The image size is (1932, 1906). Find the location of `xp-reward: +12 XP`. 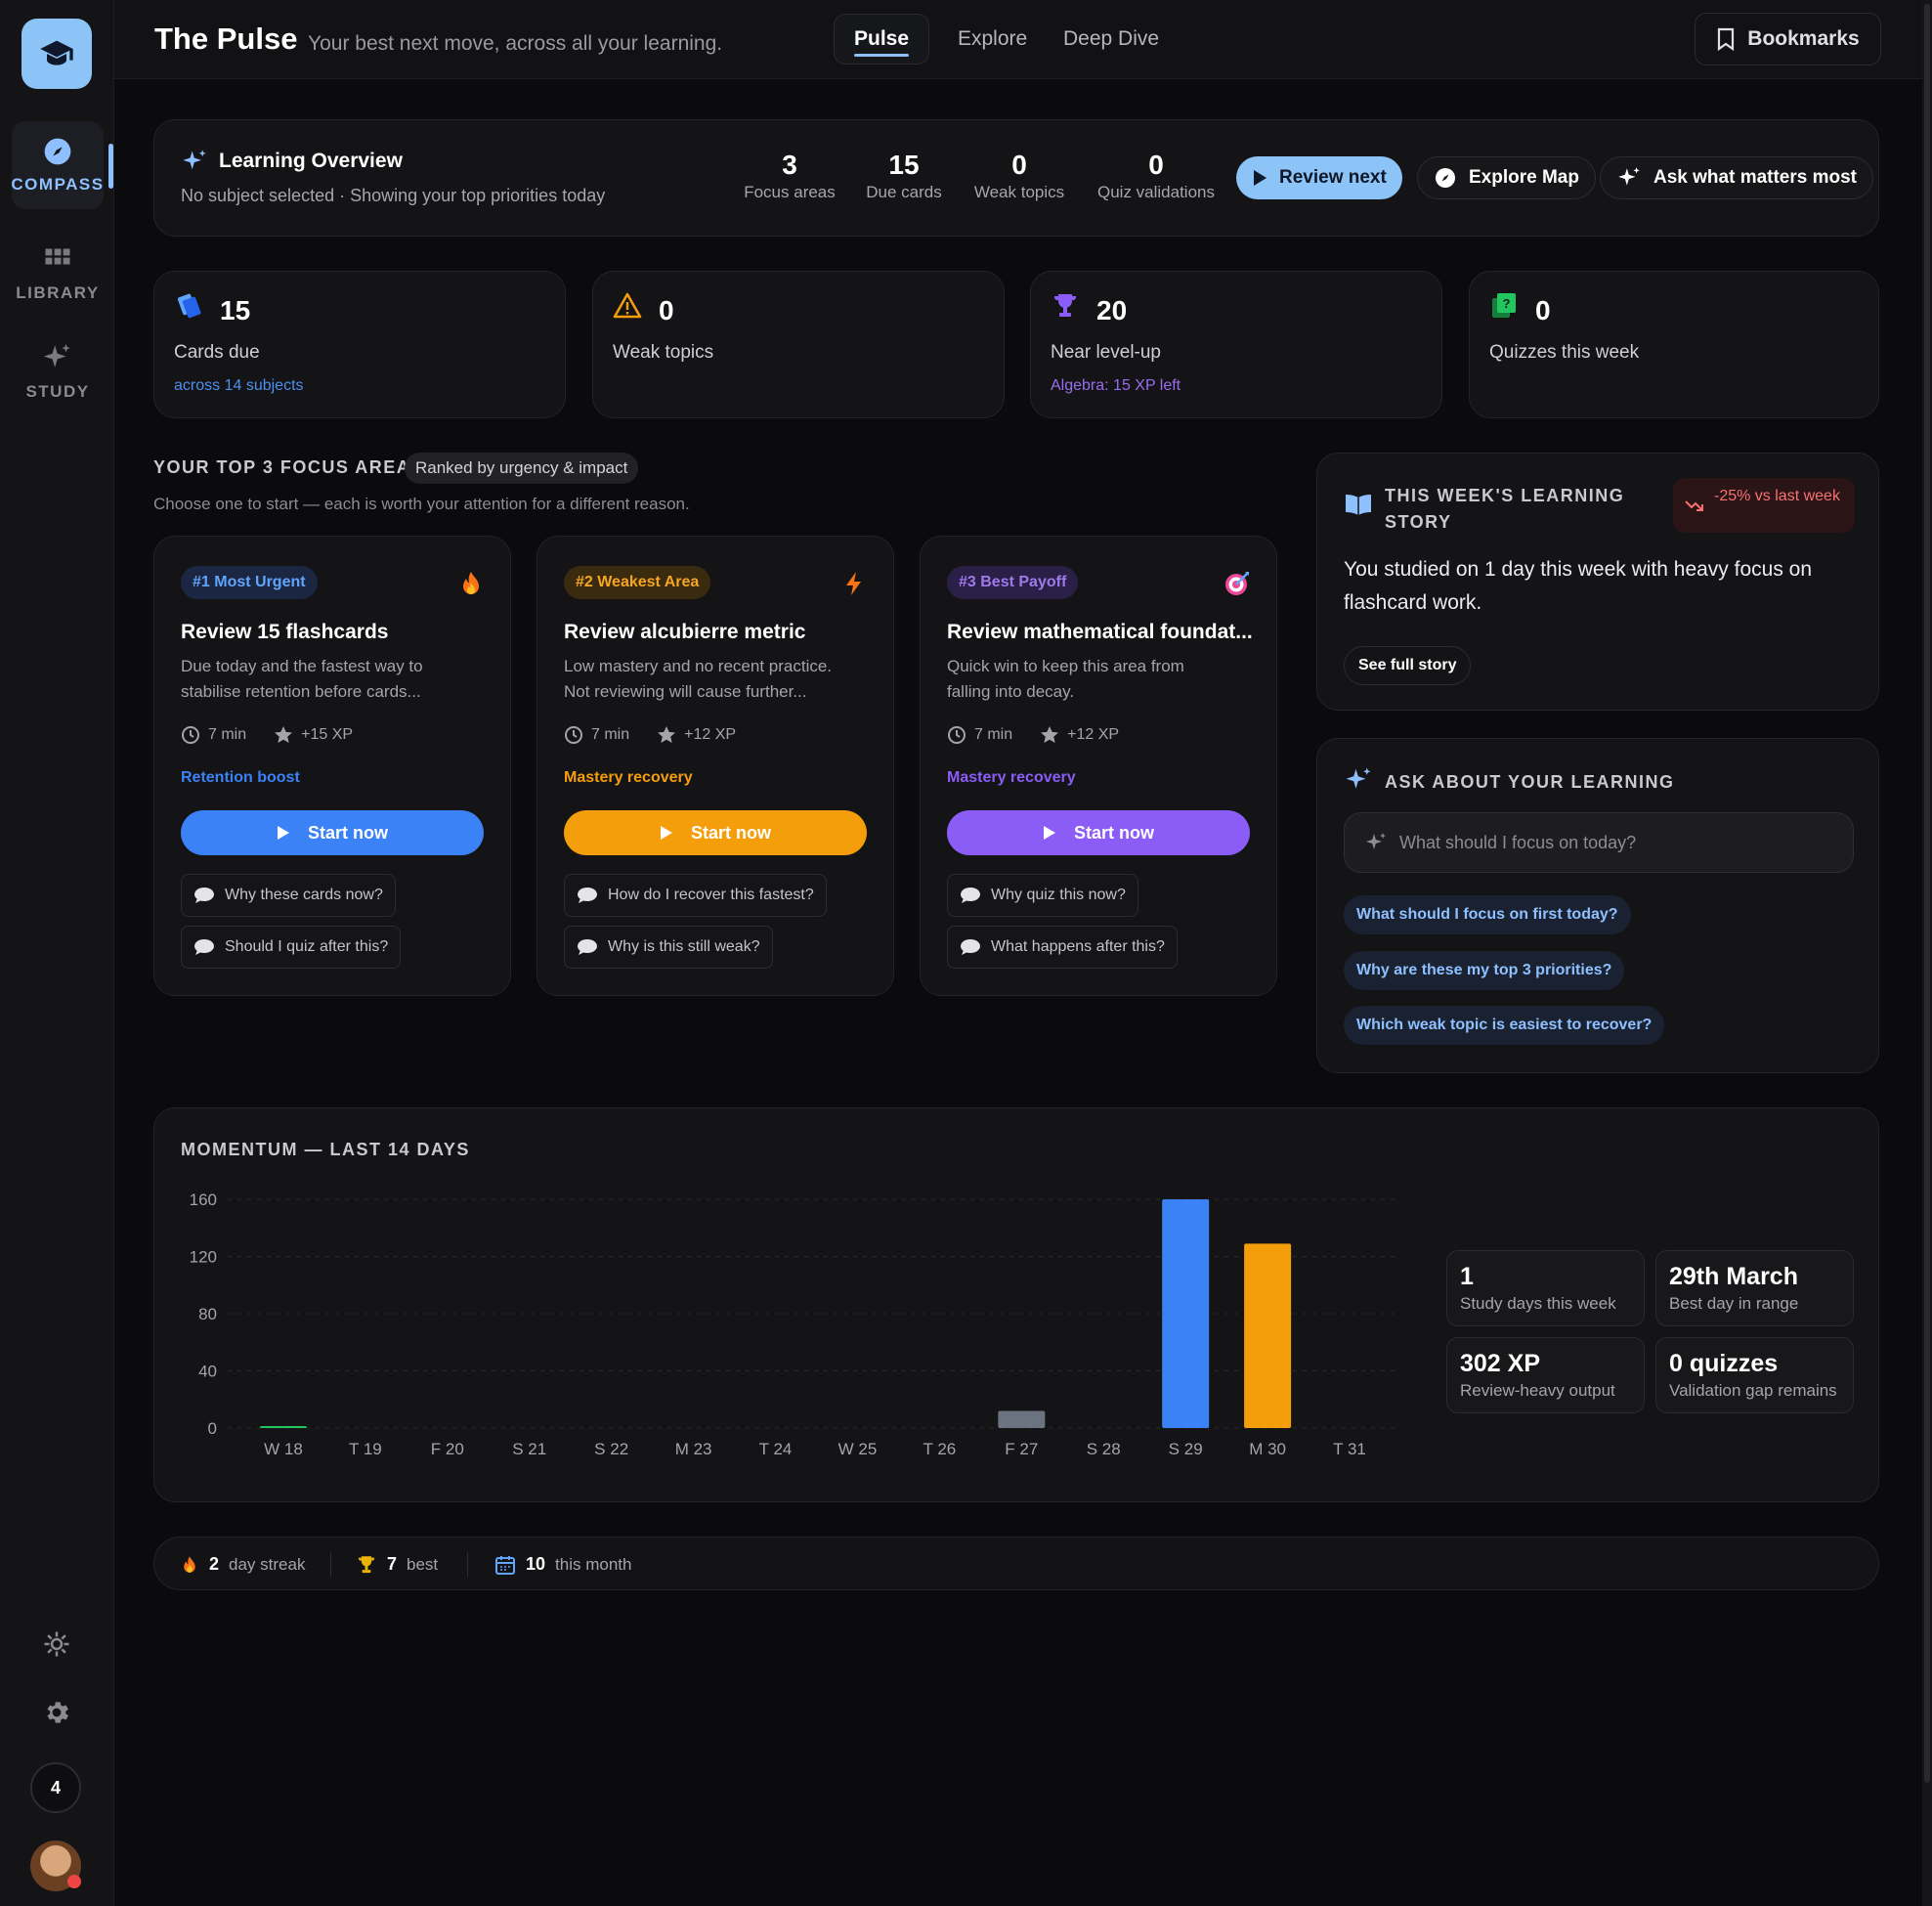

xp-reward: +12 XP is located at coordinates (697, 735).